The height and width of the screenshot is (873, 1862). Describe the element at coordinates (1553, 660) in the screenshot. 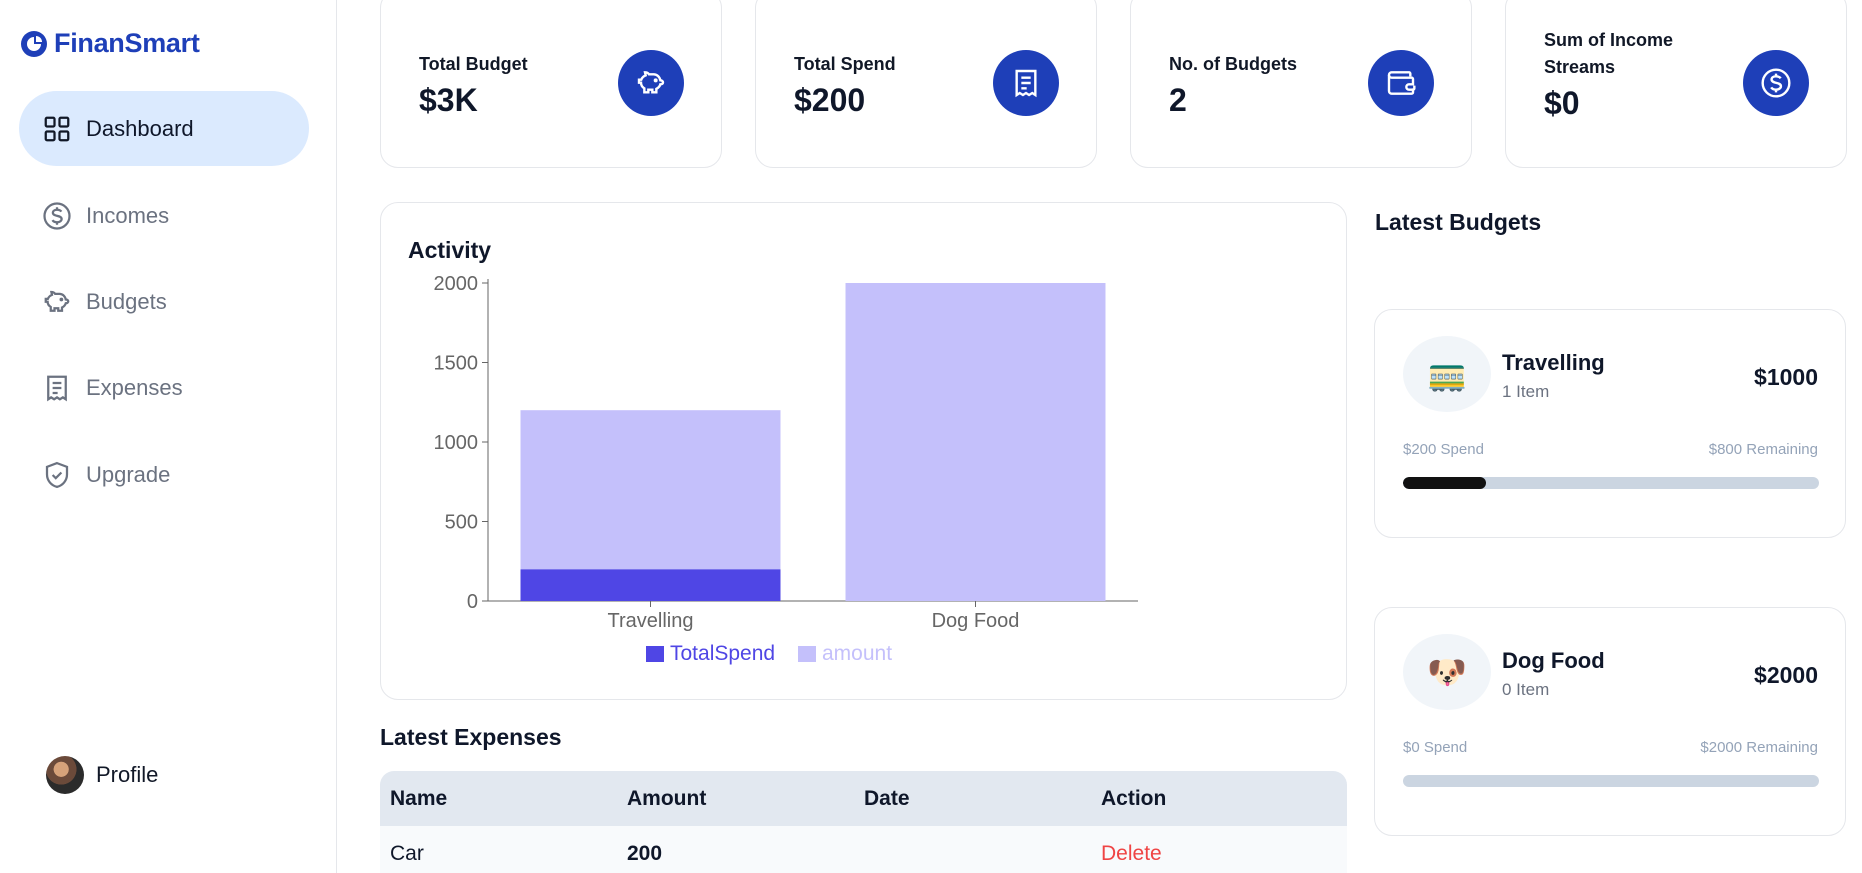

I see `budget-name: Dog Food` at that location.